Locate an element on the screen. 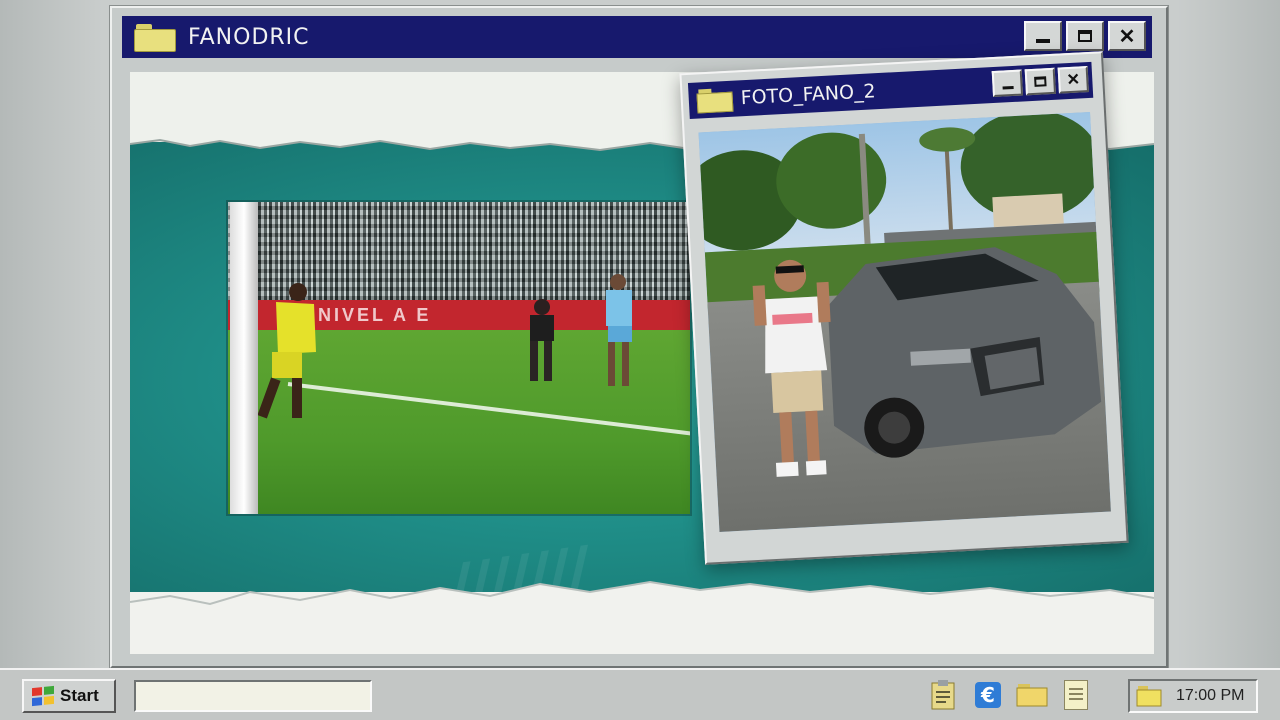 The image size is (1280, 720). player-blue-kit is located at coordinates (619, 330).